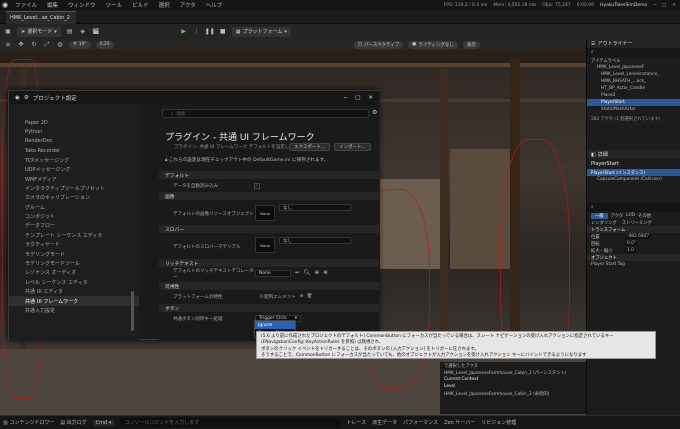 The image size is (680, 429). What do you see at coordinates (104, 44) in the screenshot?
I see `scale-snap: 0.25` at bounding box center [104, 44].